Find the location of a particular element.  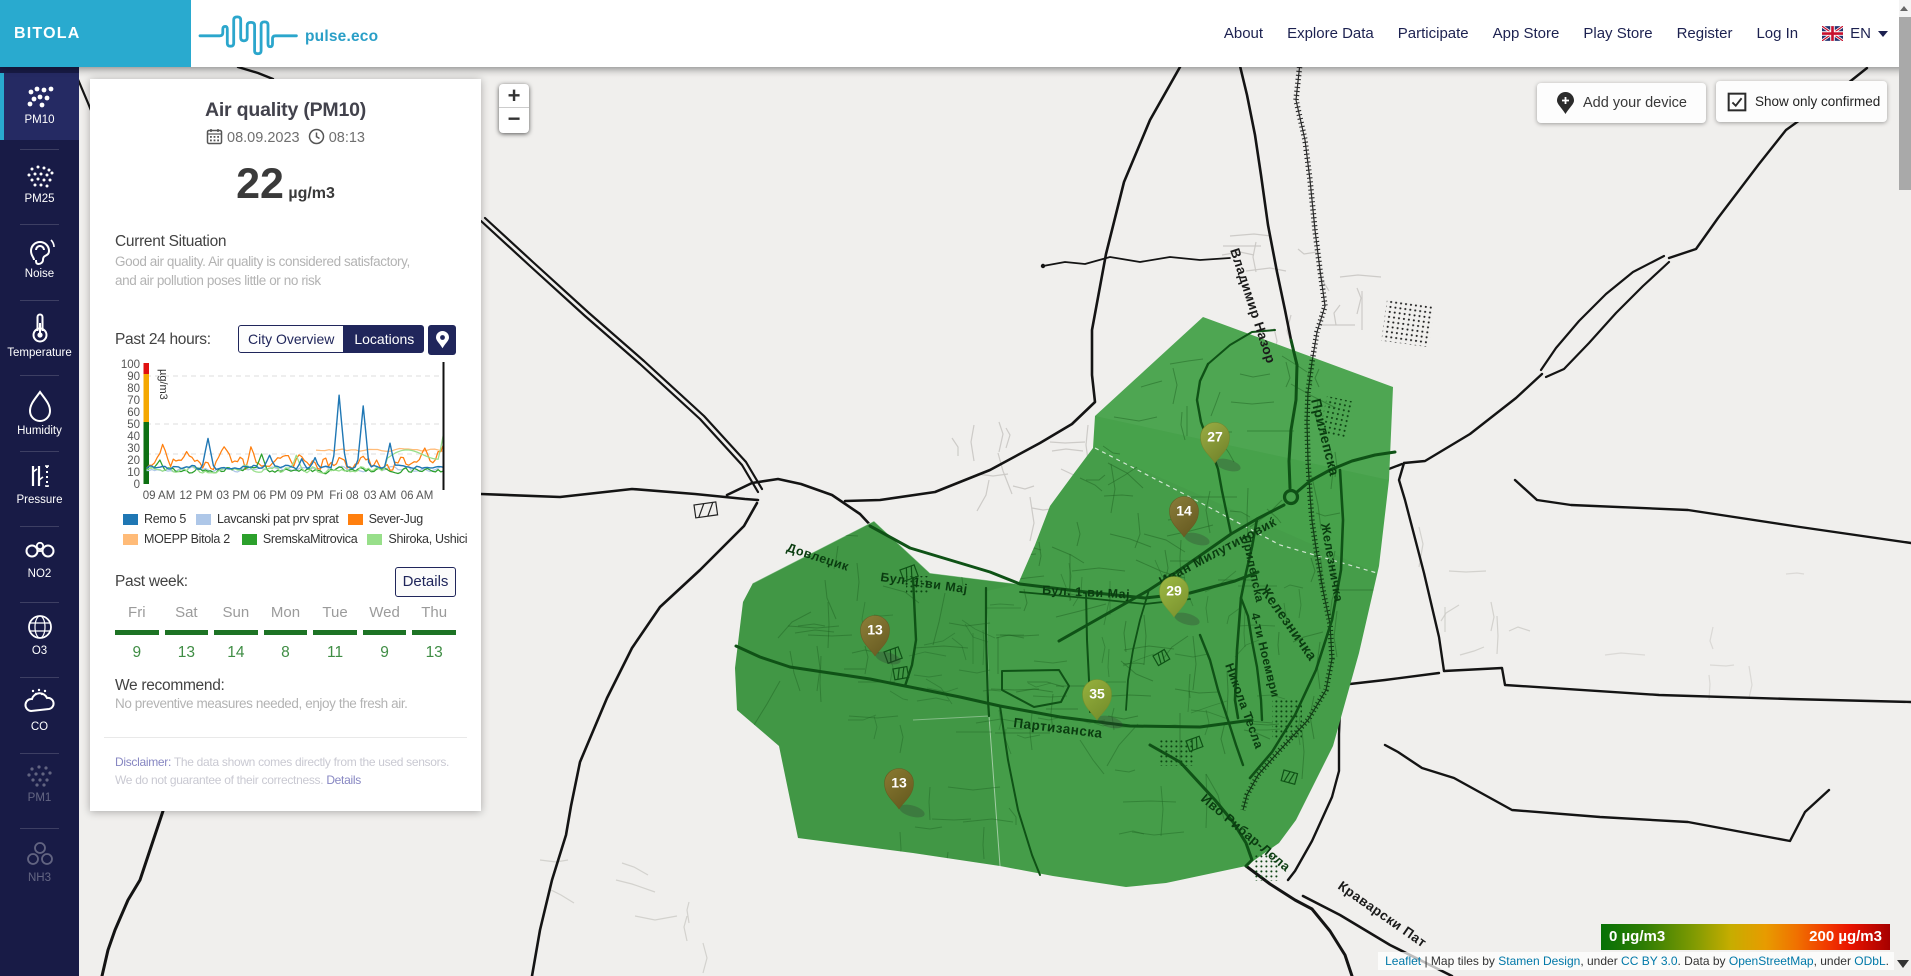

svg-text: 70 is located at coordinates (133, 401).